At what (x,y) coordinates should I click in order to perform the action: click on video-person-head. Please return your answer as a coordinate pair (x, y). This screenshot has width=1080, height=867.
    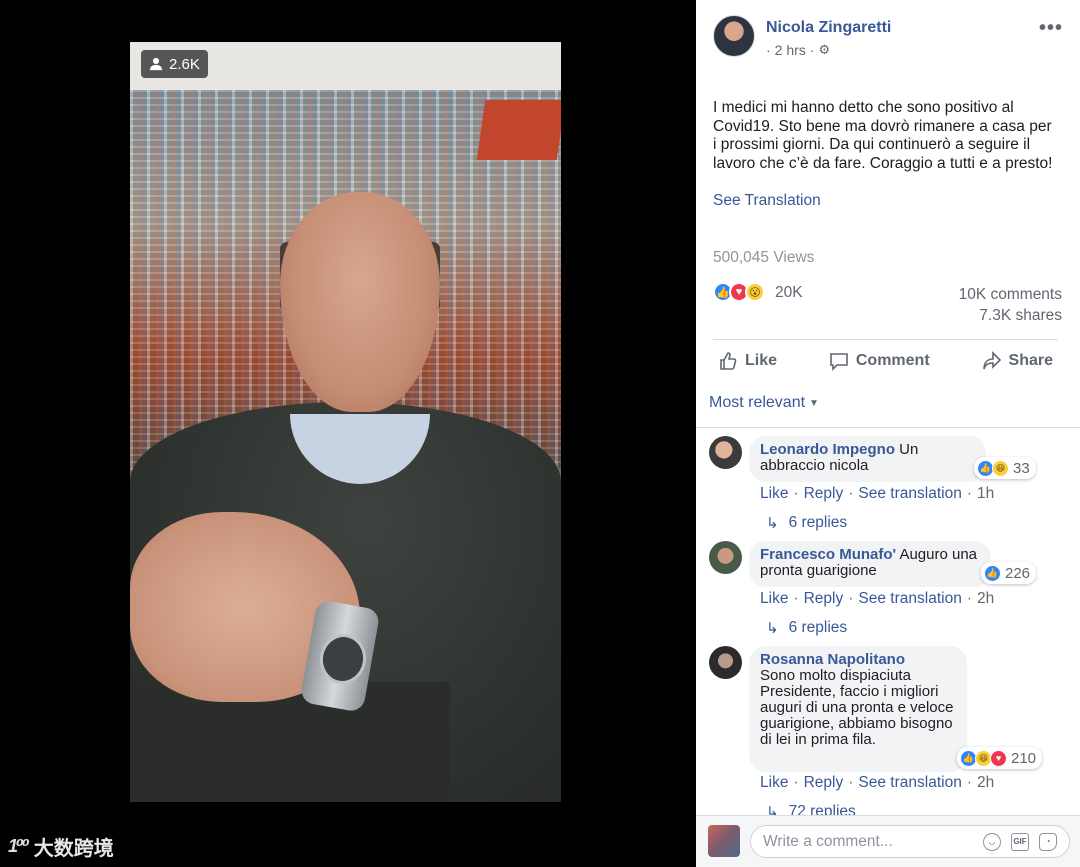
    Looking at the image, I should click on (360, 302).